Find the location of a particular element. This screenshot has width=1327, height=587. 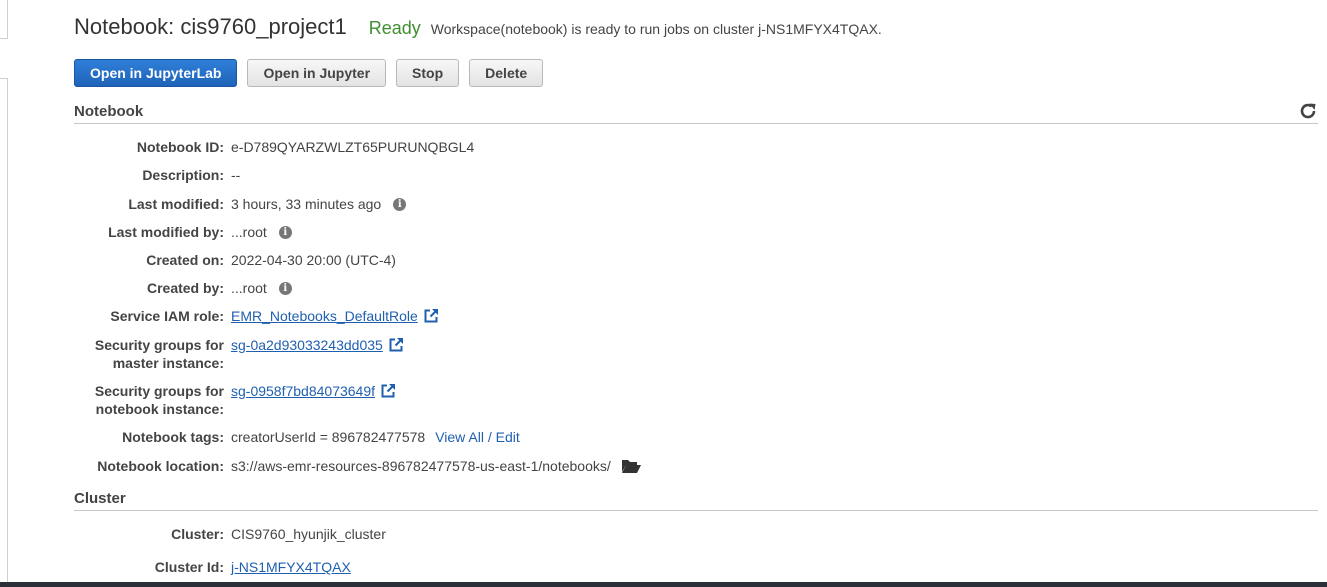

security-group-master-link: sg-0a2d93033243dd035 is located at coordinates (307, 345).